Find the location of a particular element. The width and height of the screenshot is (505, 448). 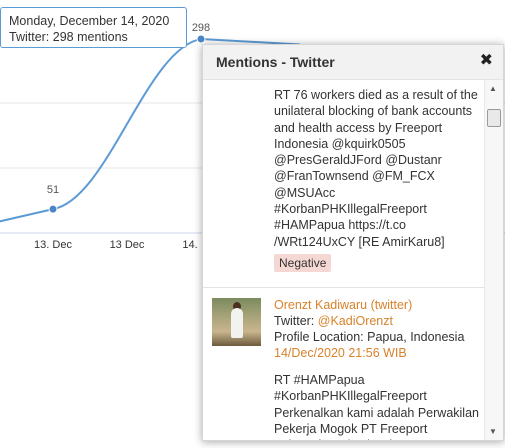

author-handle: @KadiOrenzt is located at coordinates (355, 321).